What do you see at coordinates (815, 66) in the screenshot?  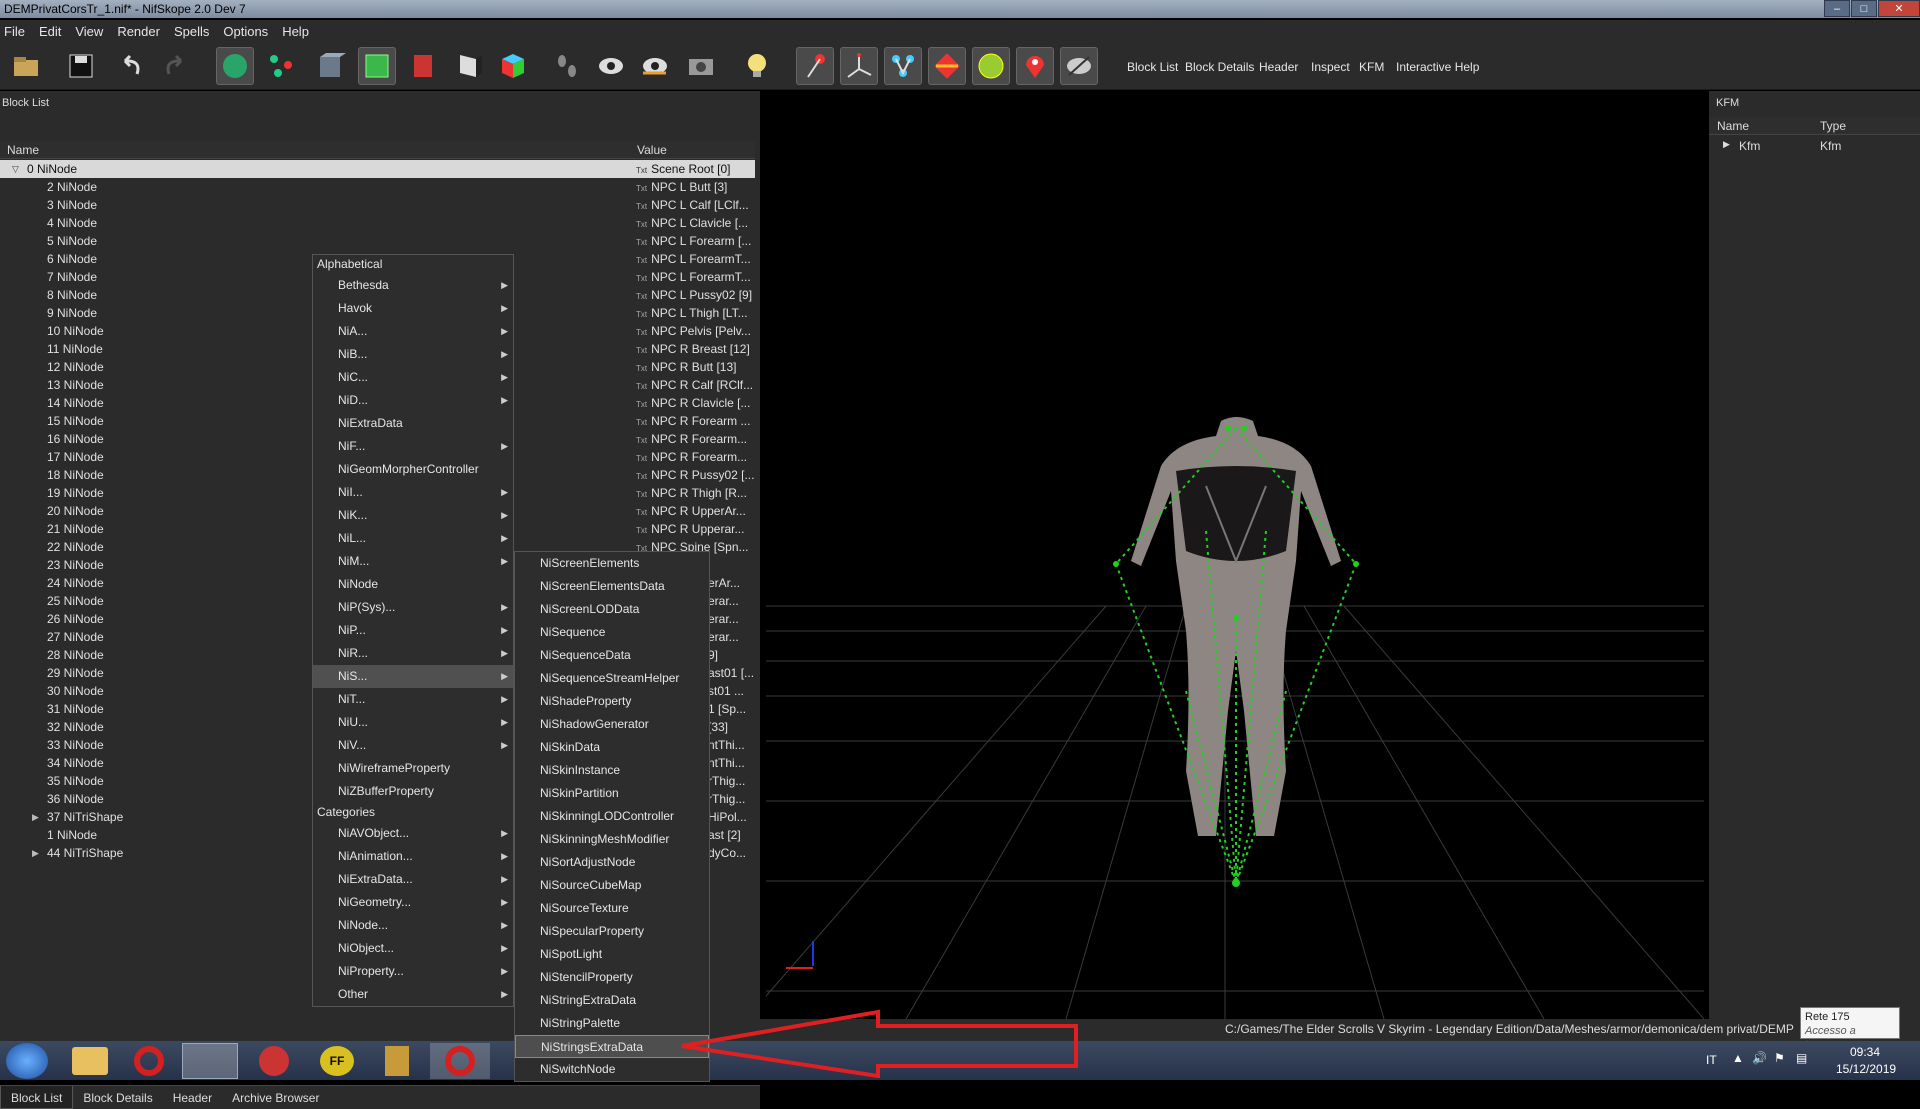 I see `pin-icon` at bounding box center [815, 66].